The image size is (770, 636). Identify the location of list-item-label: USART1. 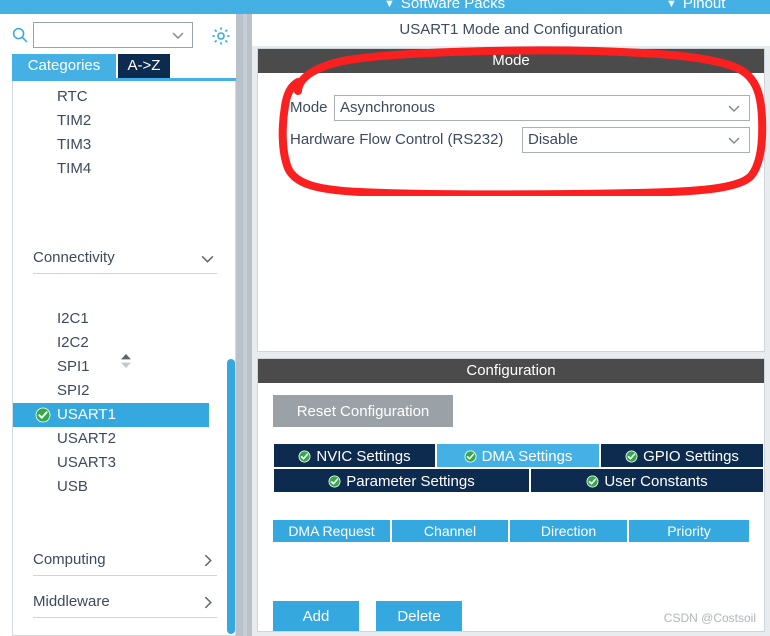
(86, 414).